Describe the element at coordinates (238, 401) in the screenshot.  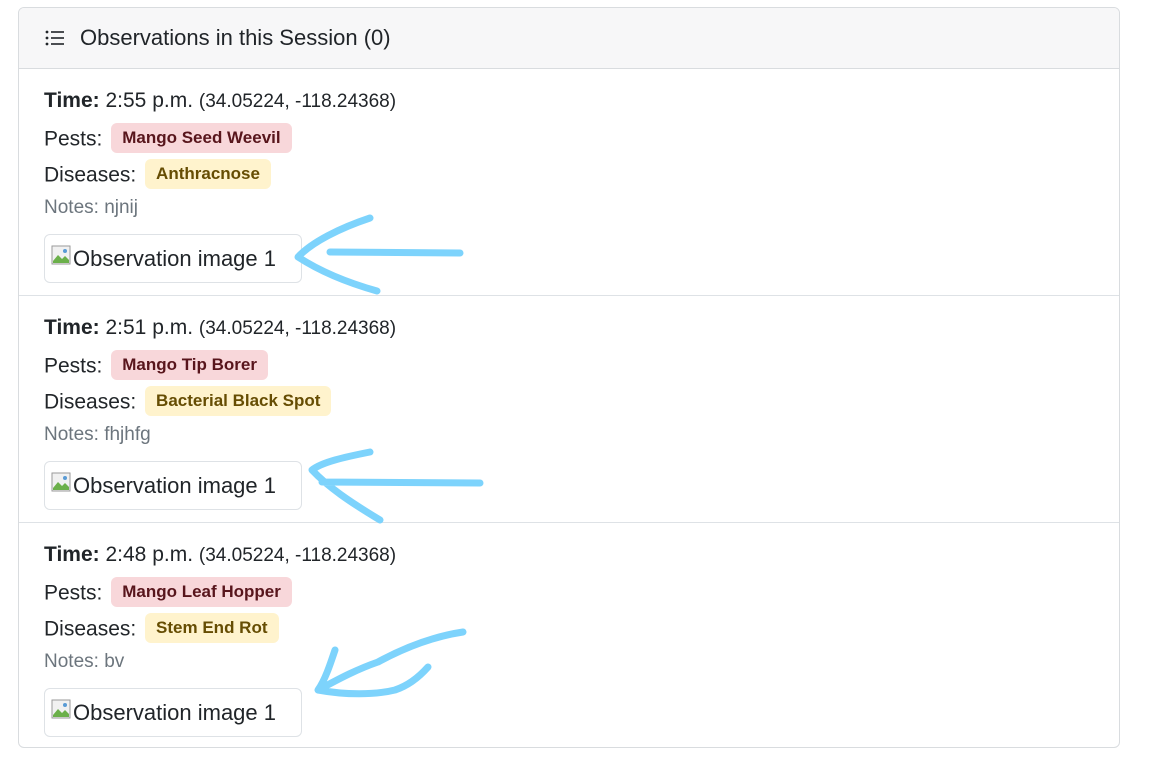
I see `disease-badge: Bacterial Black Spot` at that location.